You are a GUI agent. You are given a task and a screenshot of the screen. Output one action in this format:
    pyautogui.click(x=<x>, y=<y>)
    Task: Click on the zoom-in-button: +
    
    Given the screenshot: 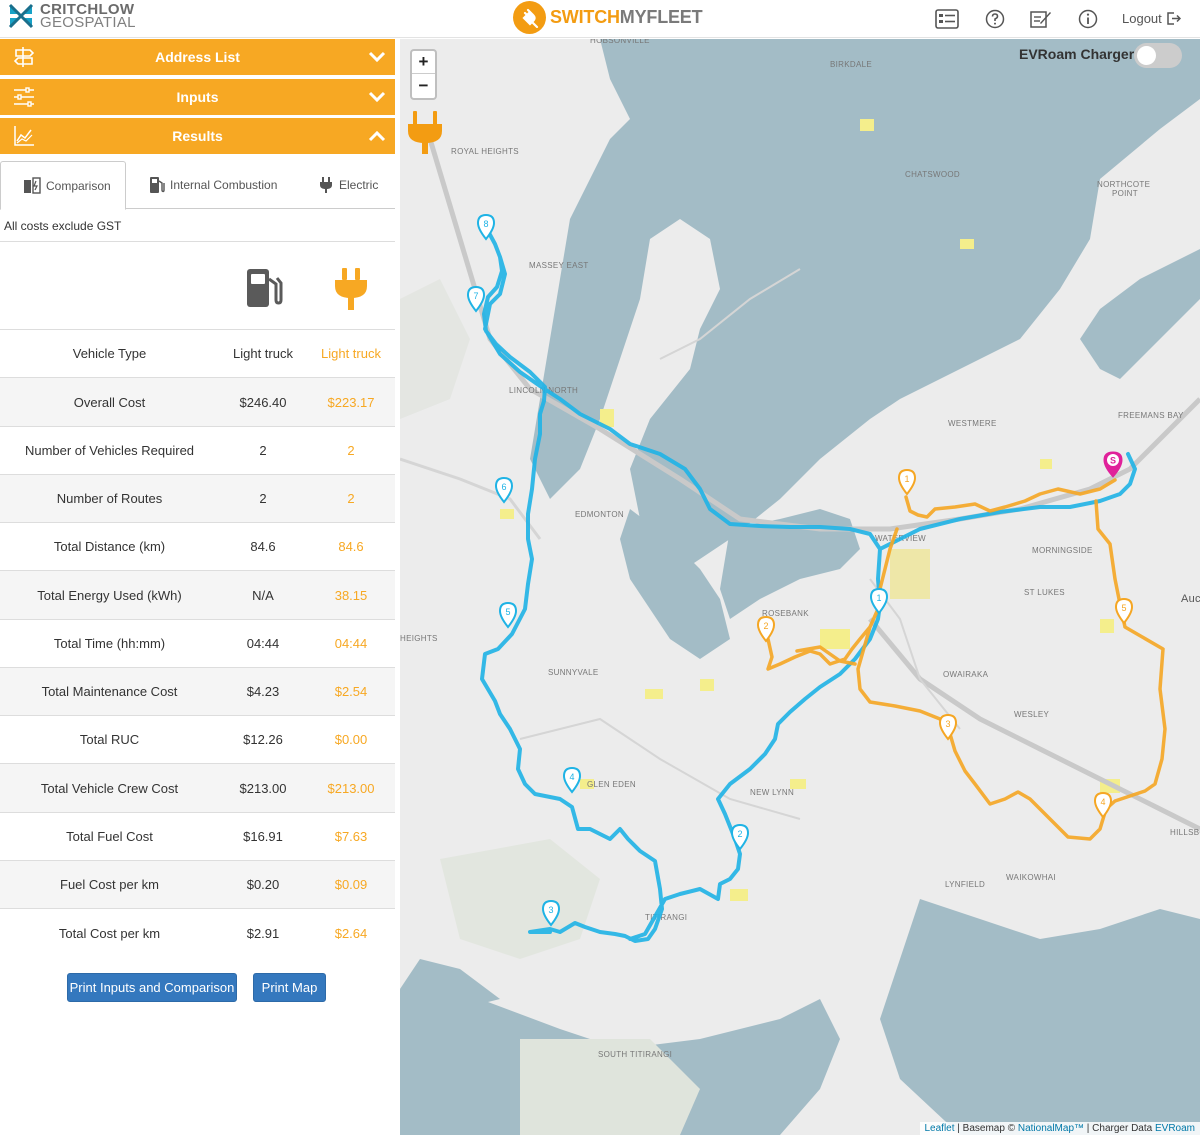 What is the action you would take?
    pyautogui.click(x=423, y=62)
    